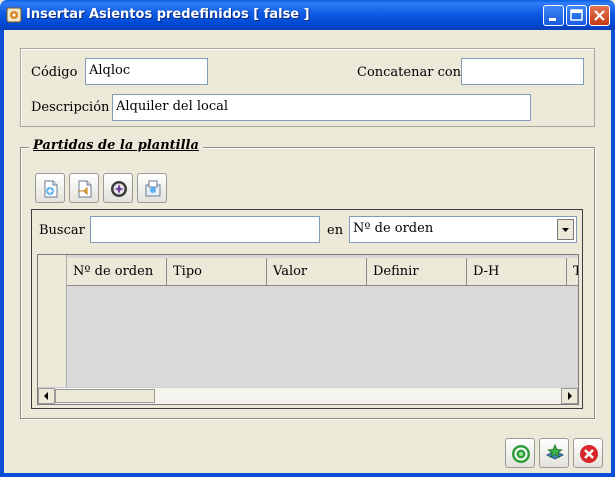 This screenshot has height=477, width=615. Describe the element at coordinates (321, 107) in the screenshot. I see `descripcion-field: Alquiler del local` at that location.